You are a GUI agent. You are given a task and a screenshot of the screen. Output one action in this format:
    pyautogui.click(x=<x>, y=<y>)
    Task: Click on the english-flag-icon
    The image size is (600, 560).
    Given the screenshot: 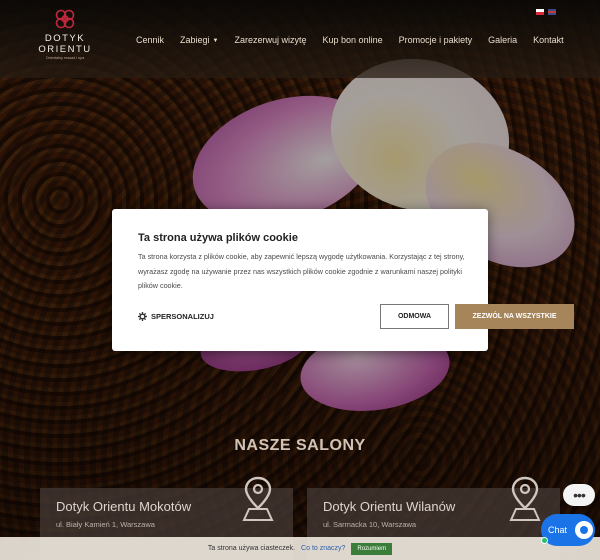 What is the action you would take?
    pyautogui.click(x=552, y=12)
    